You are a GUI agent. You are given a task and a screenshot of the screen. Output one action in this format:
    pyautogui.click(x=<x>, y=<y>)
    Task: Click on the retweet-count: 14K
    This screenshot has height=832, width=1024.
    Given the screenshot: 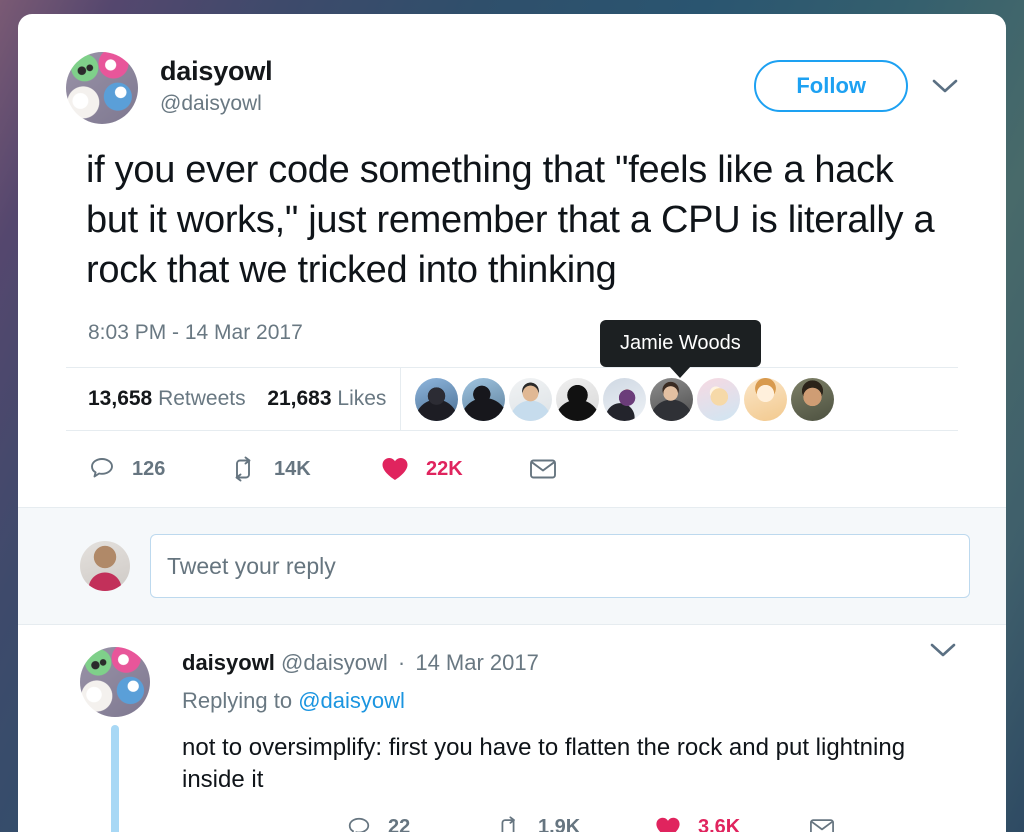 What is the action you would take?
    pyautogui.click(x=292, y=468)
    